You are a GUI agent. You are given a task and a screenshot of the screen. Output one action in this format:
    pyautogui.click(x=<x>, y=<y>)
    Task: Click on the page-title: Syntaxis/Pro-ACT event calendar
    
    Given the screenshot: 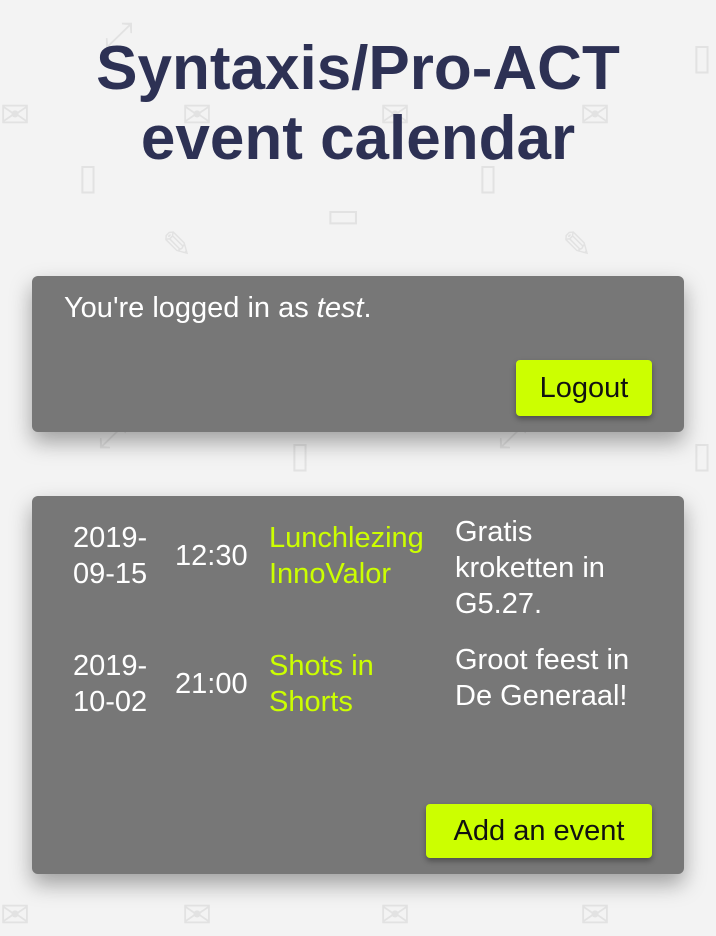 What is the action you would take?
    pyautogui.click(x=358, y=104)
    